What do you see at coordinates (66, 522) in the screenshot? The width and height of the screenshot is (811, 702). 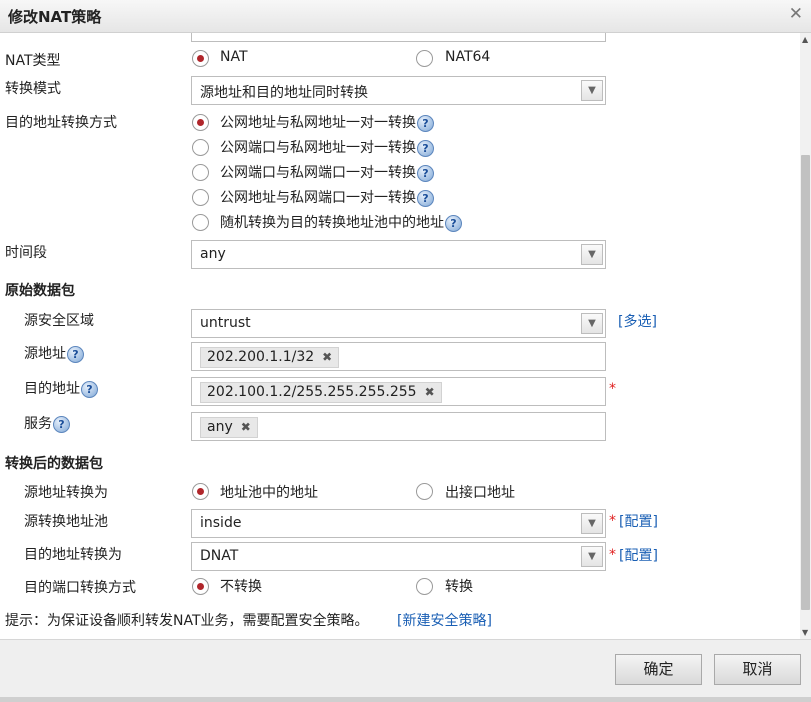 I see `src-pool-label: 源转换地址池` at bounding box center [66, 522].